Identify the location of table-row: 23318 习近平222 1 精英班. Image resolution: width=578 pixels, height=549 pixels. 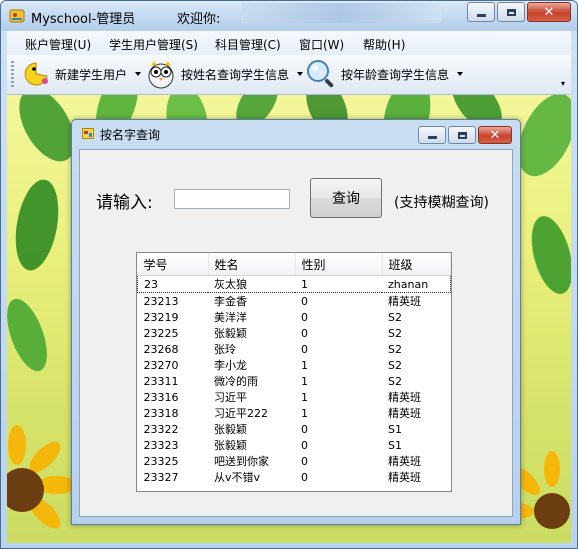
(294, 413).